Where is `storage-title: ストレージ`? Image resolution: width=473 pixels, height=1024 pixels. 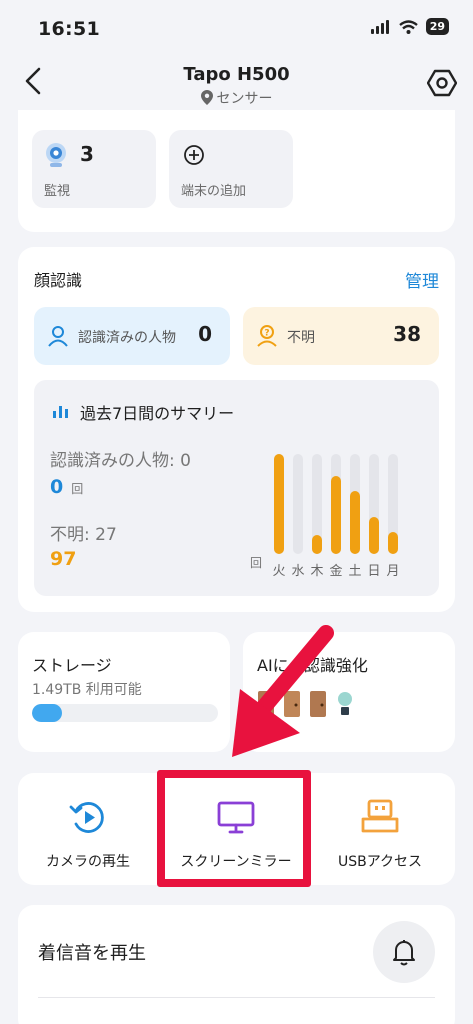
storage-title: ストレージ is located at coordinates (72, 665).